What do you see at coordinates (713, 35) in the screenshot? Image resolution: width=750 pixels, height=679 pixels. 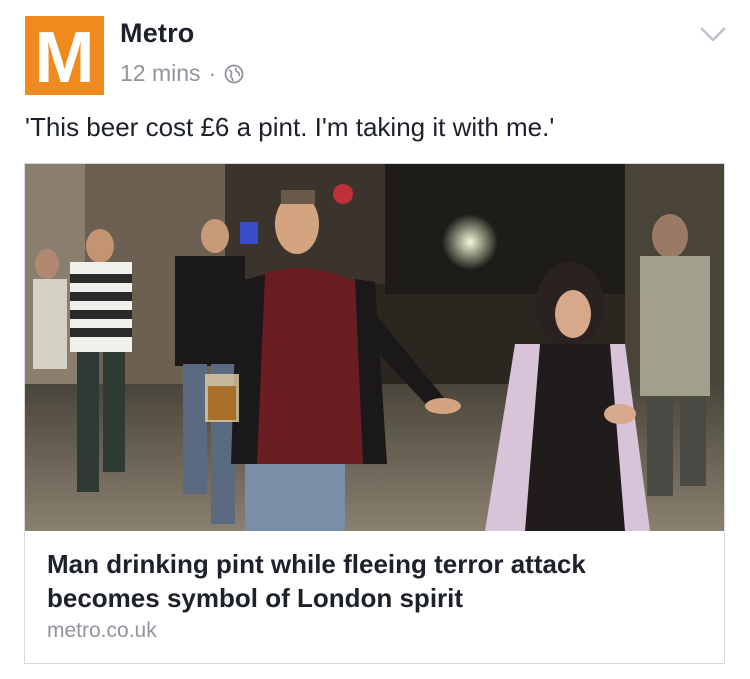 I see `chevron-down-icon` at bounding box center [713, 35].